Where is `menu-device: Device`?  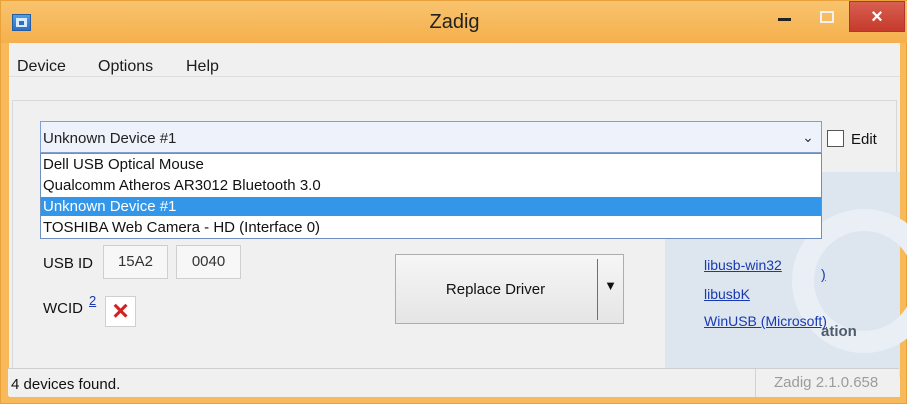 menu-device: Device is located at coordinates (41, 67).